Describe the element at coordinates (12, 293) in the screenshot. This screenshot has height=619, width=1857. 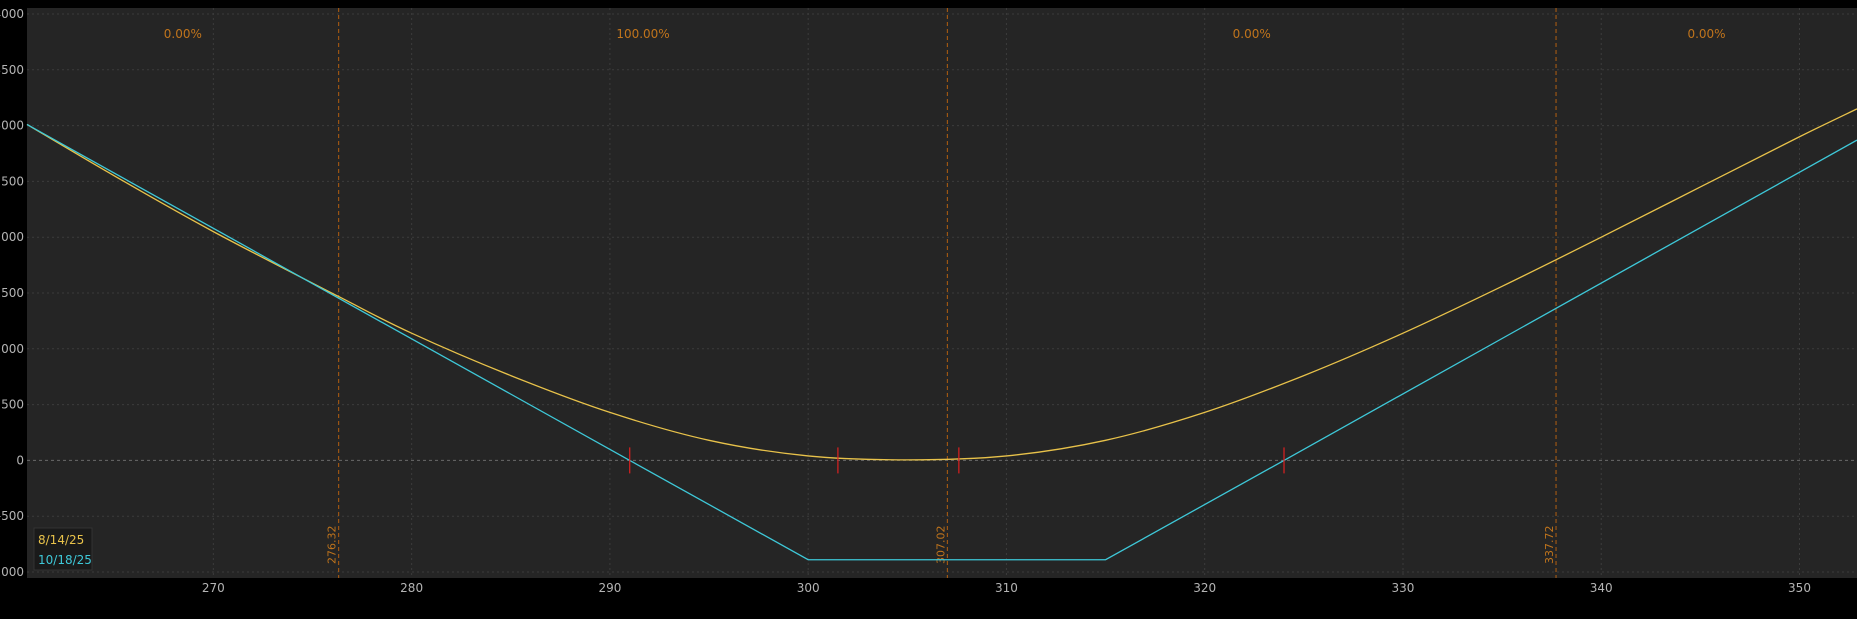
I see `y-tick-label: 1500` at that location.